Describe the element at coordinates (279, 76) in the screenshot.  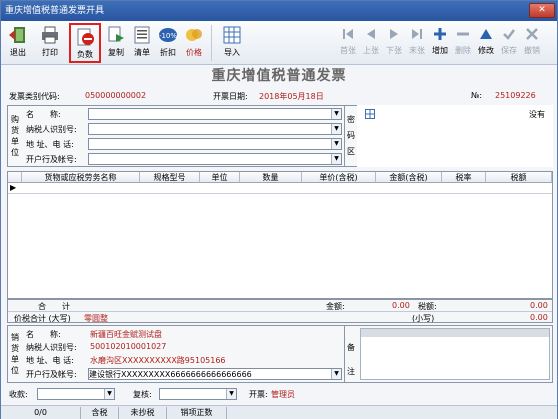
I see `invoice-title: 重庆增值税普通发票` at that location.